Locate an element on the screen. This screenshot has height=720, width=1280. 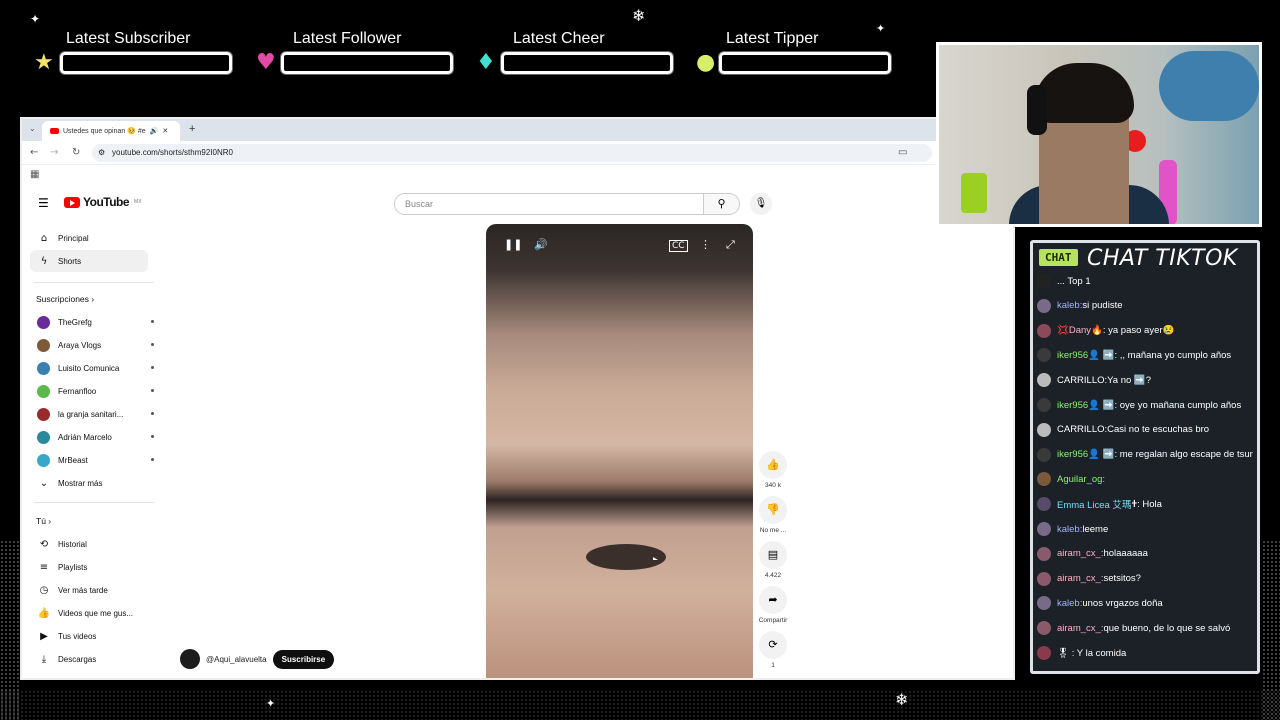
subscription-item: Luisito Comunica is located at coordinates (92, 368).